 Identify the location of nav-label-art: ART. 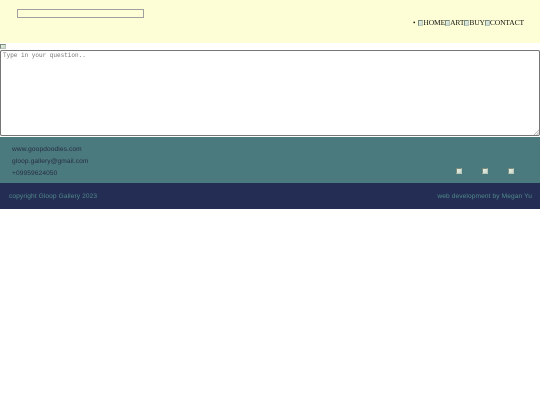
(457, 22).